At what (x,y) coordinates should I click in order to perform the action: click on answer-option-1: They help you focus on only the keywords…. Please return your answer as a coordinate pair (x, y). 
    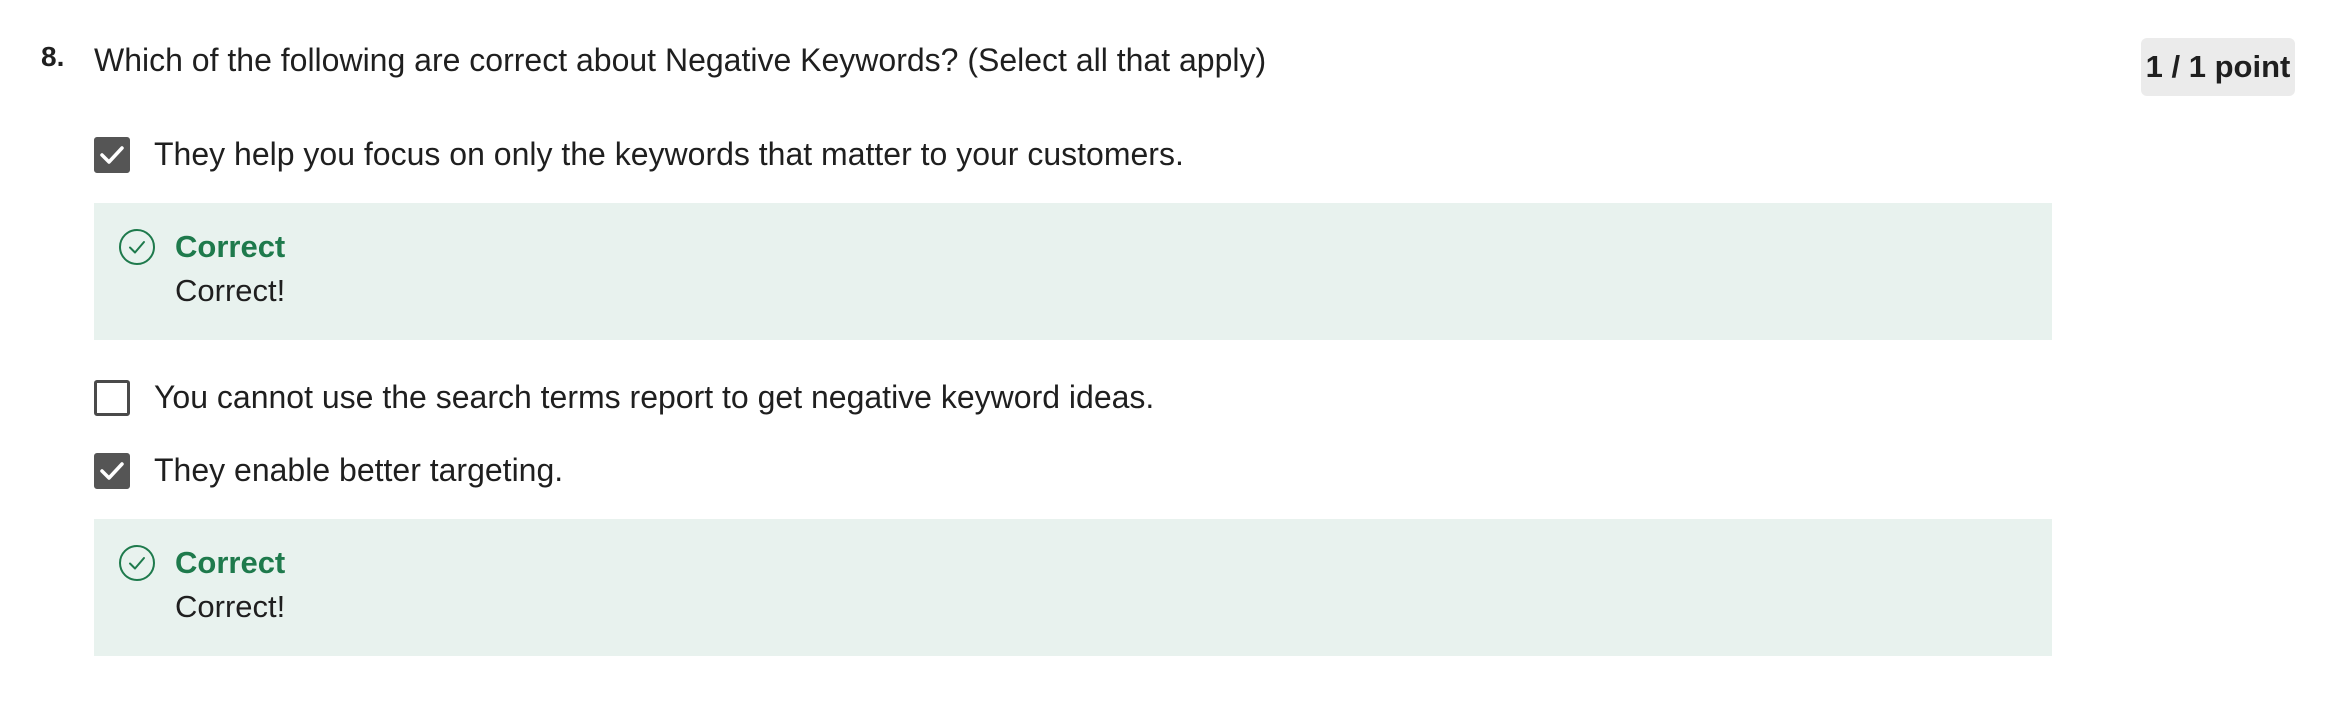
    Looking at the image, I should click on (639, 154).